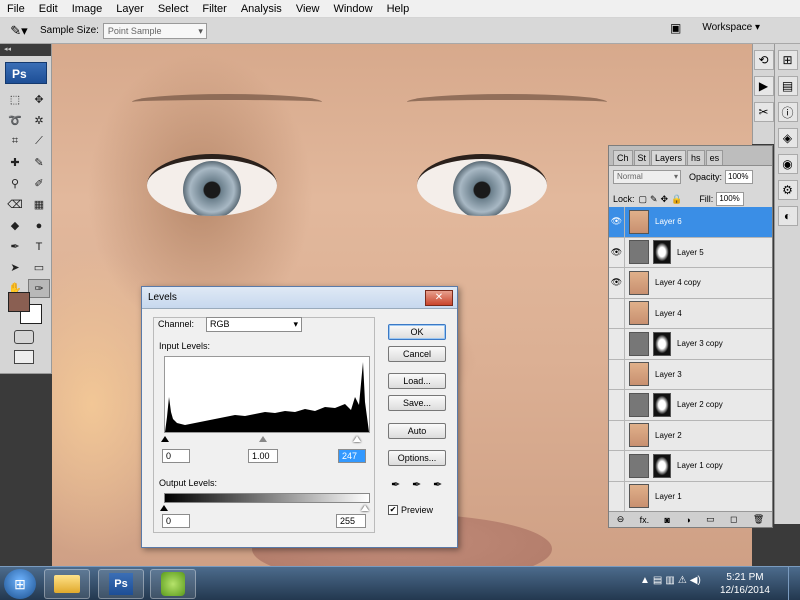  What do you see at coordinates (731, 27) in the screenshot?
I see `workspace-menu: Workspace ▾` at bounding box center [731, 27].